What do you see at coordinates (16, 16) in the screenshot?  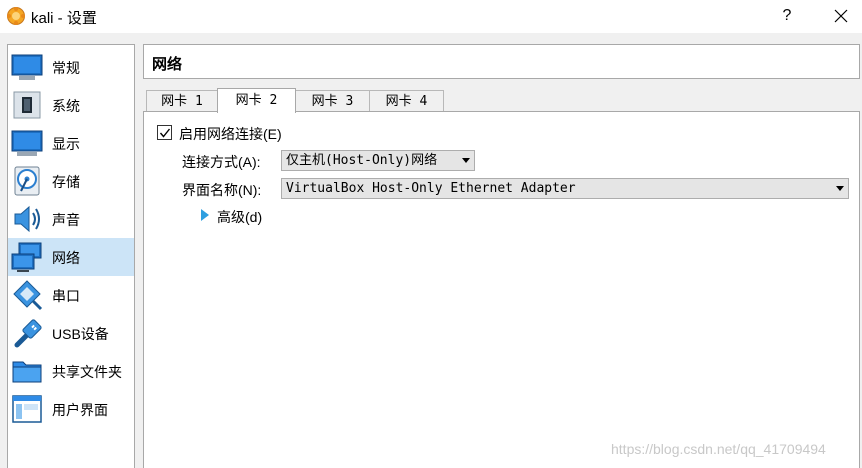 I see `virtualbox-icon` at bounding box center [16, 16].